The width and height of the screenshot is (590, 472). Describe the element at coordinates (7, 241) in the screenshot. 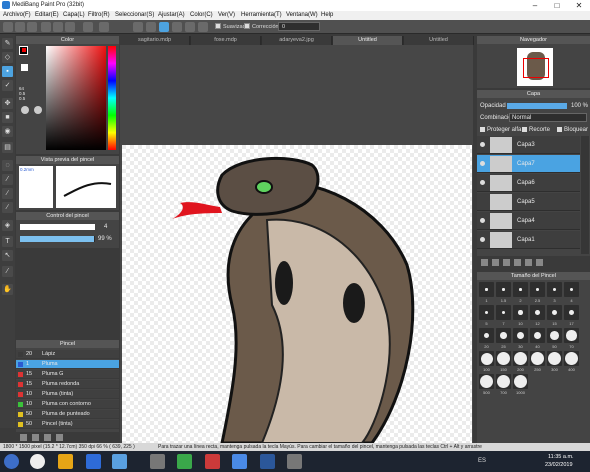

I see `text-tool-icon: T` at that location.